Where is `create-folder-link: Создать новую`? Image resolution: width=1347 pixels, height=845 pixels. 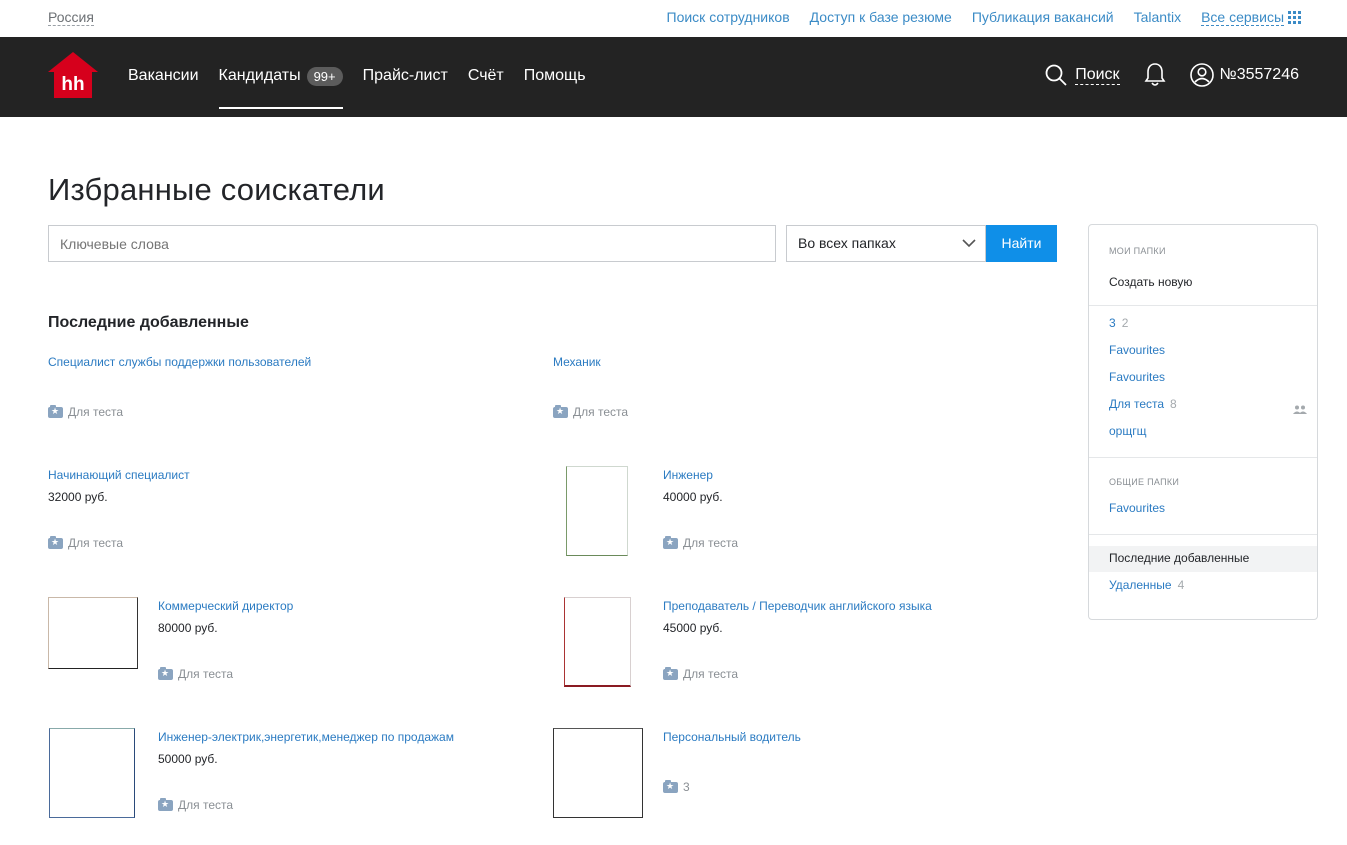 create-folder-link: Создать новую is located at coordinates (1150, 282).